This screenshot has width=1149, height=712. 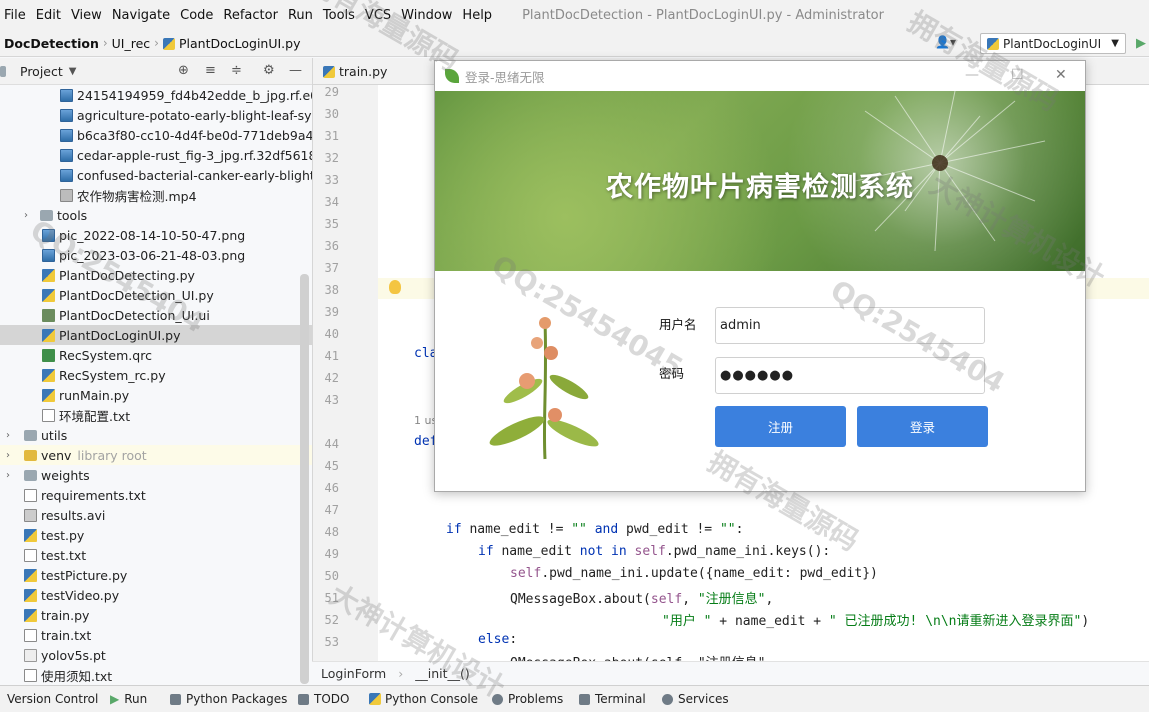 I want to click on code-token: and, so click(x=602, y=529).